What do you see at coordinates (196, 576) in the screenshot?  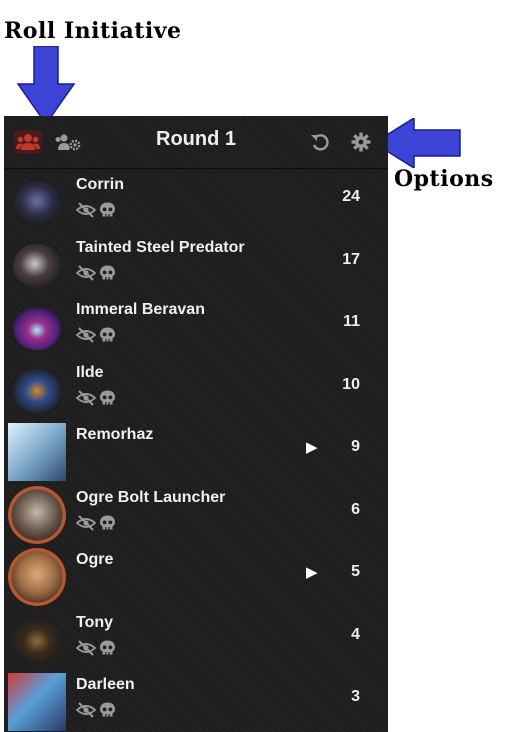 I see `combatant-row: Ogre ▶ 5` at bounding box center [196, 576].